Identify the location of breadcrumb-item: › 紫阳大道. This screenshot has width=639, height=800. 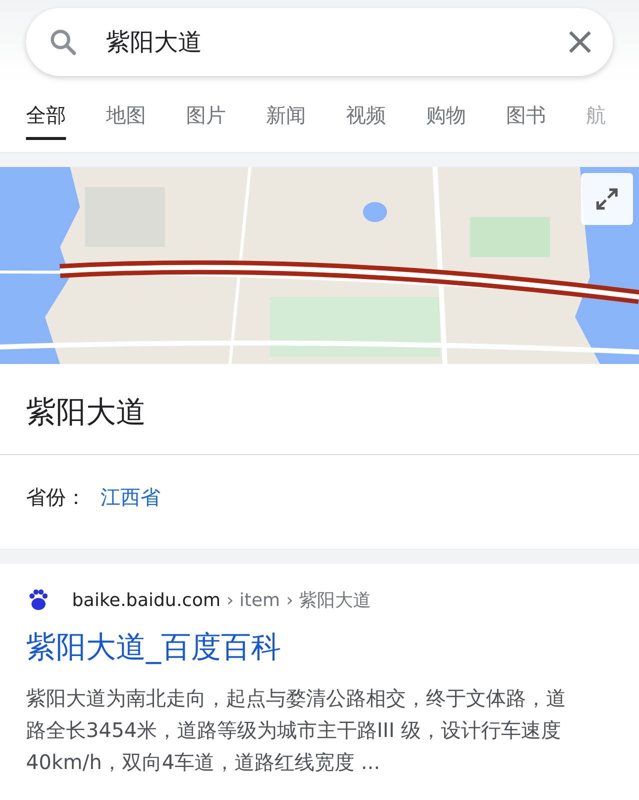
(329, 600).